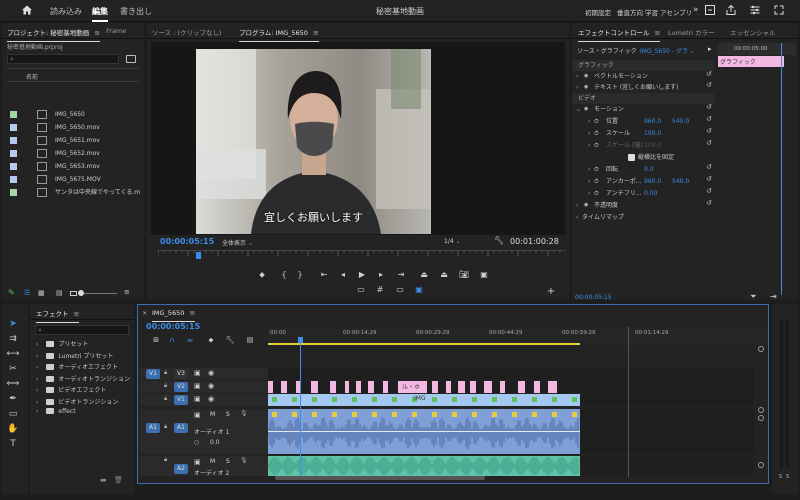  Describe the element at coordinates (380, 289) in the screenshot. I see `grid-icon: #` at that location.